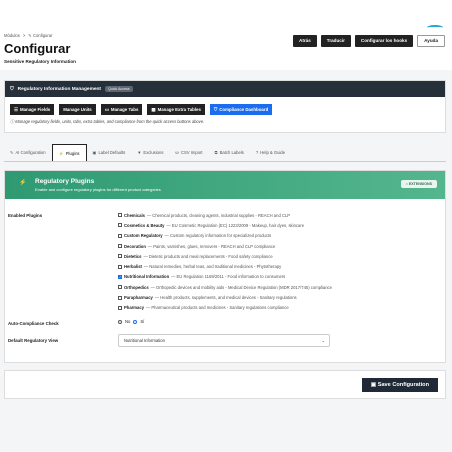 The width and height of the screenshot is (452, 452). I want to click on radio-si-label: Sí, so click(142, 321).